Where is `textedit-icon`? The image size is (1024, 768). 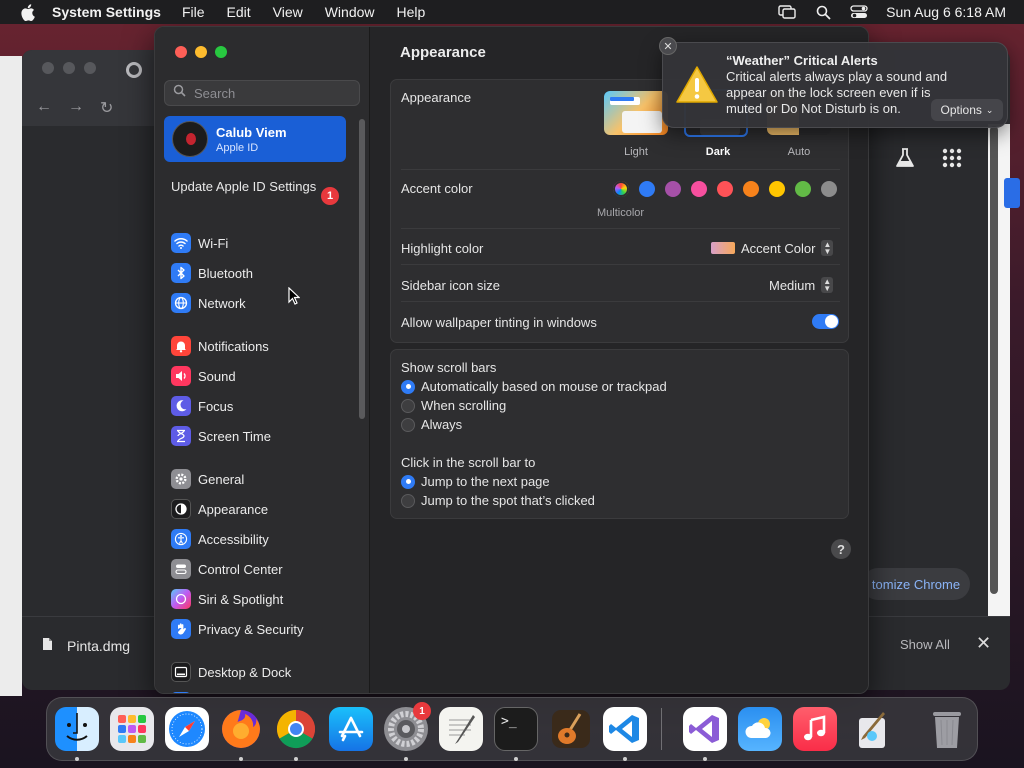
textedit-icon is located at coordinates (461, 729).